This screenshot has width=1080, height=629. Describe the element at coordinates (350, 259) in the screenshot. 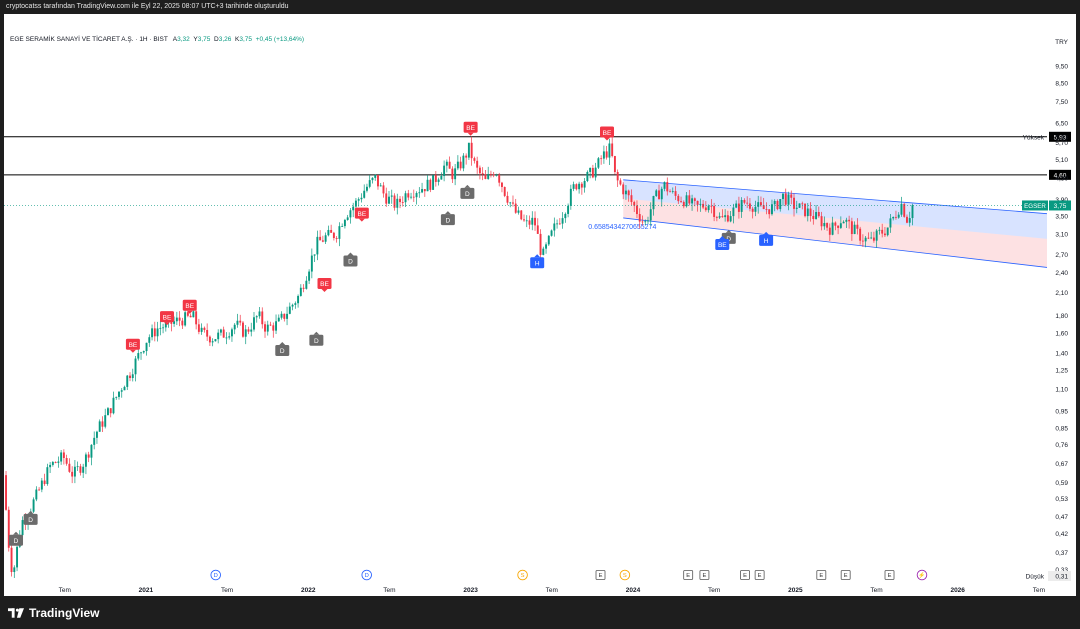

I see `neutral-signal-marker: D` at that location.